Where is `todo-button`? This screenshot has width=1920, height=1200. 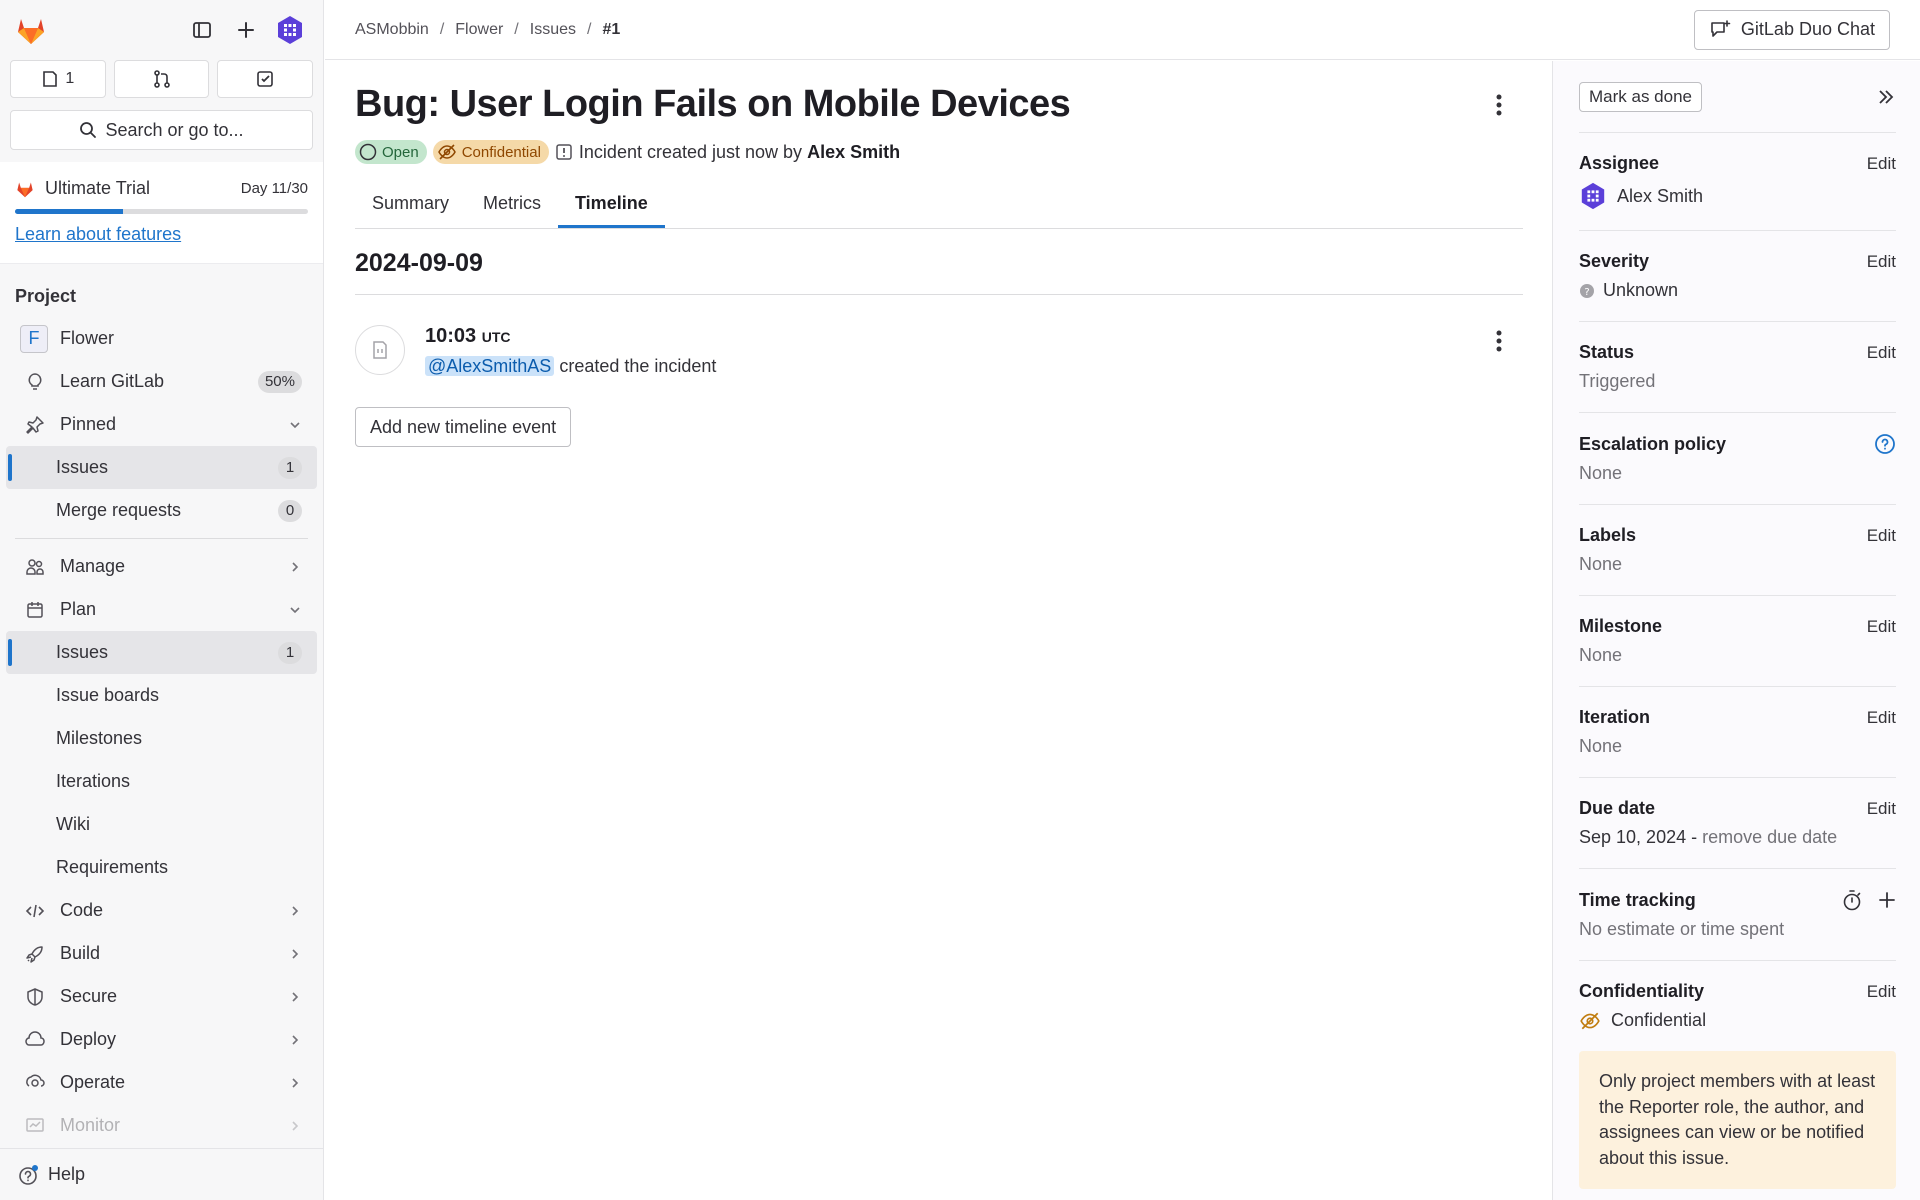
todo-button is located at coordinates (265, 79).